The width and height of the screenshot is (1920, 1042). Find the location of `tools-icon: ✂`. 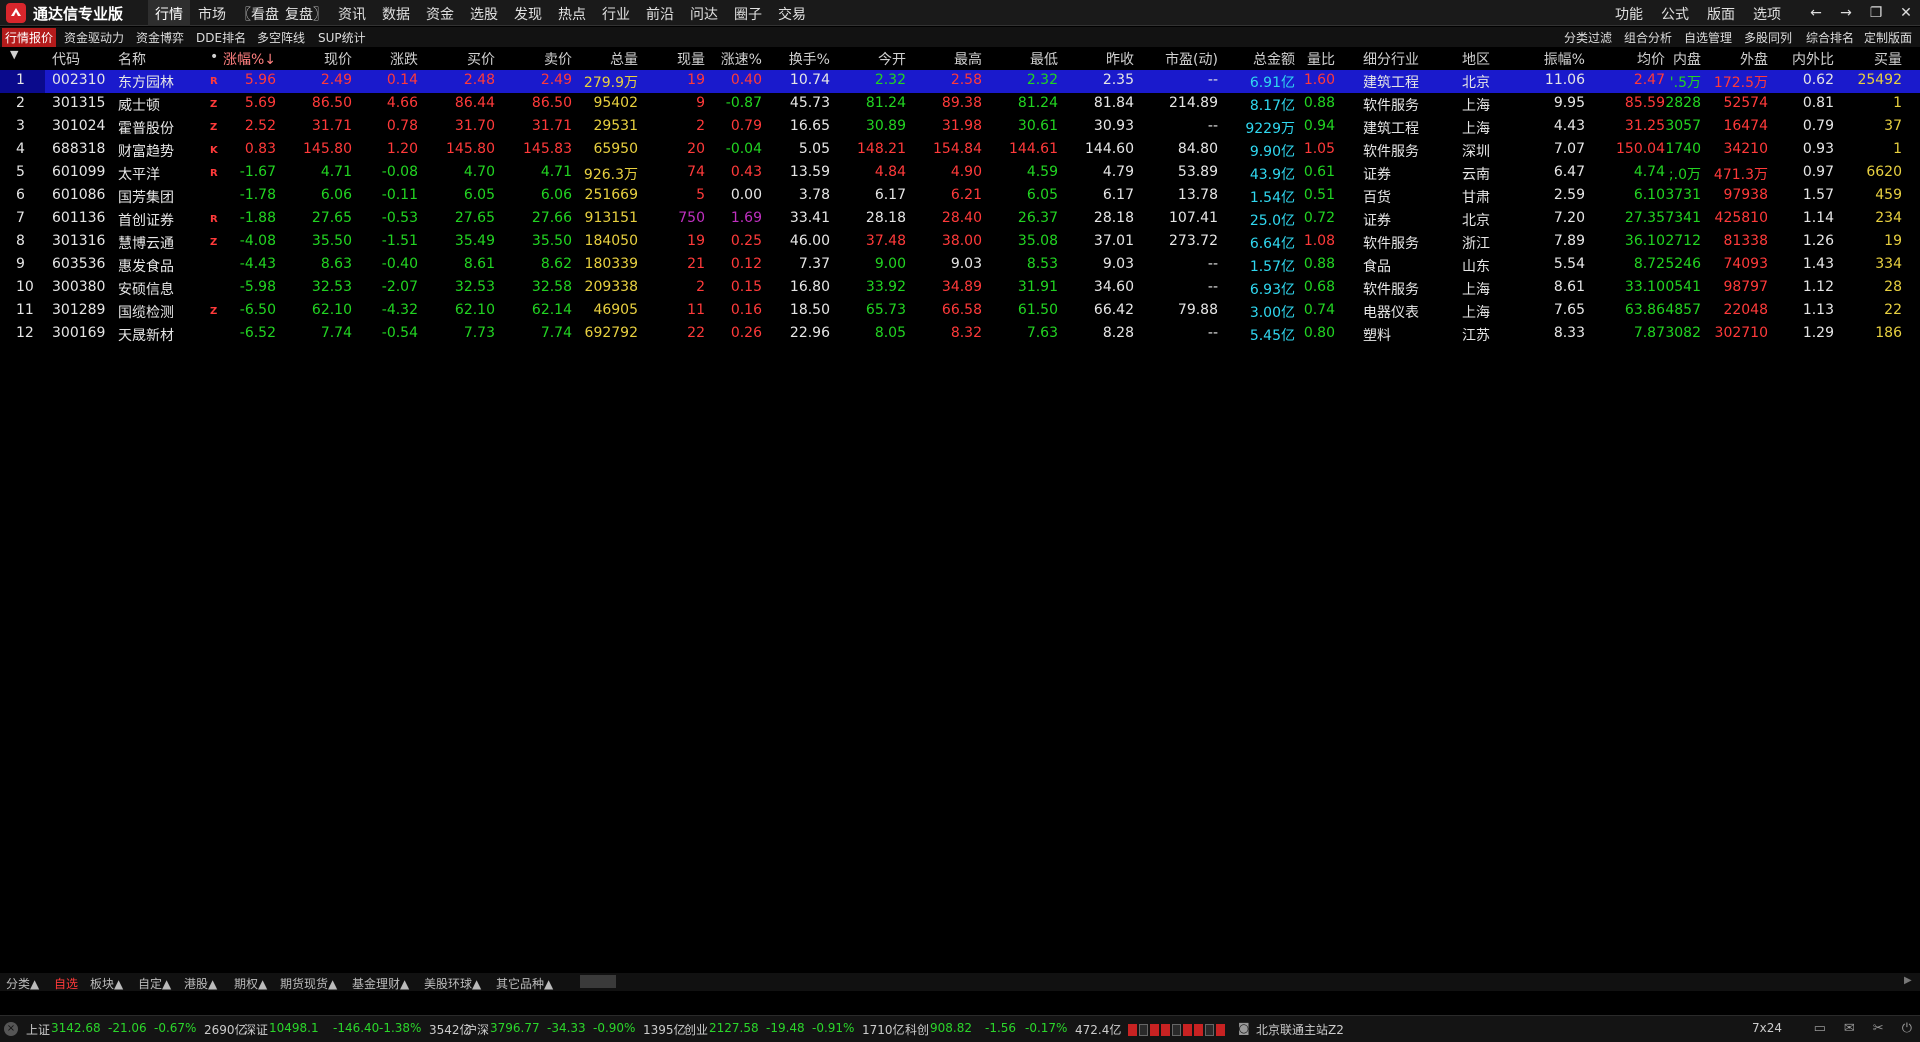

tools-icon: ✂ is located at coordinates (1878, 1028).